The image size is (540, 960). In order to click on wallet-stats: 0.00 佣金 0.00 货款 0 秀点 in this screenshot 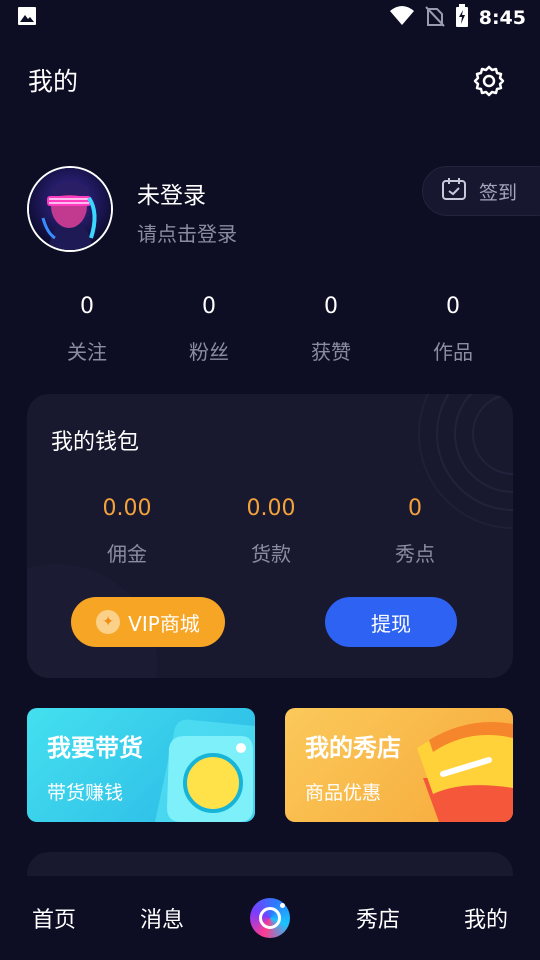, I will do `click(271, 530)`.